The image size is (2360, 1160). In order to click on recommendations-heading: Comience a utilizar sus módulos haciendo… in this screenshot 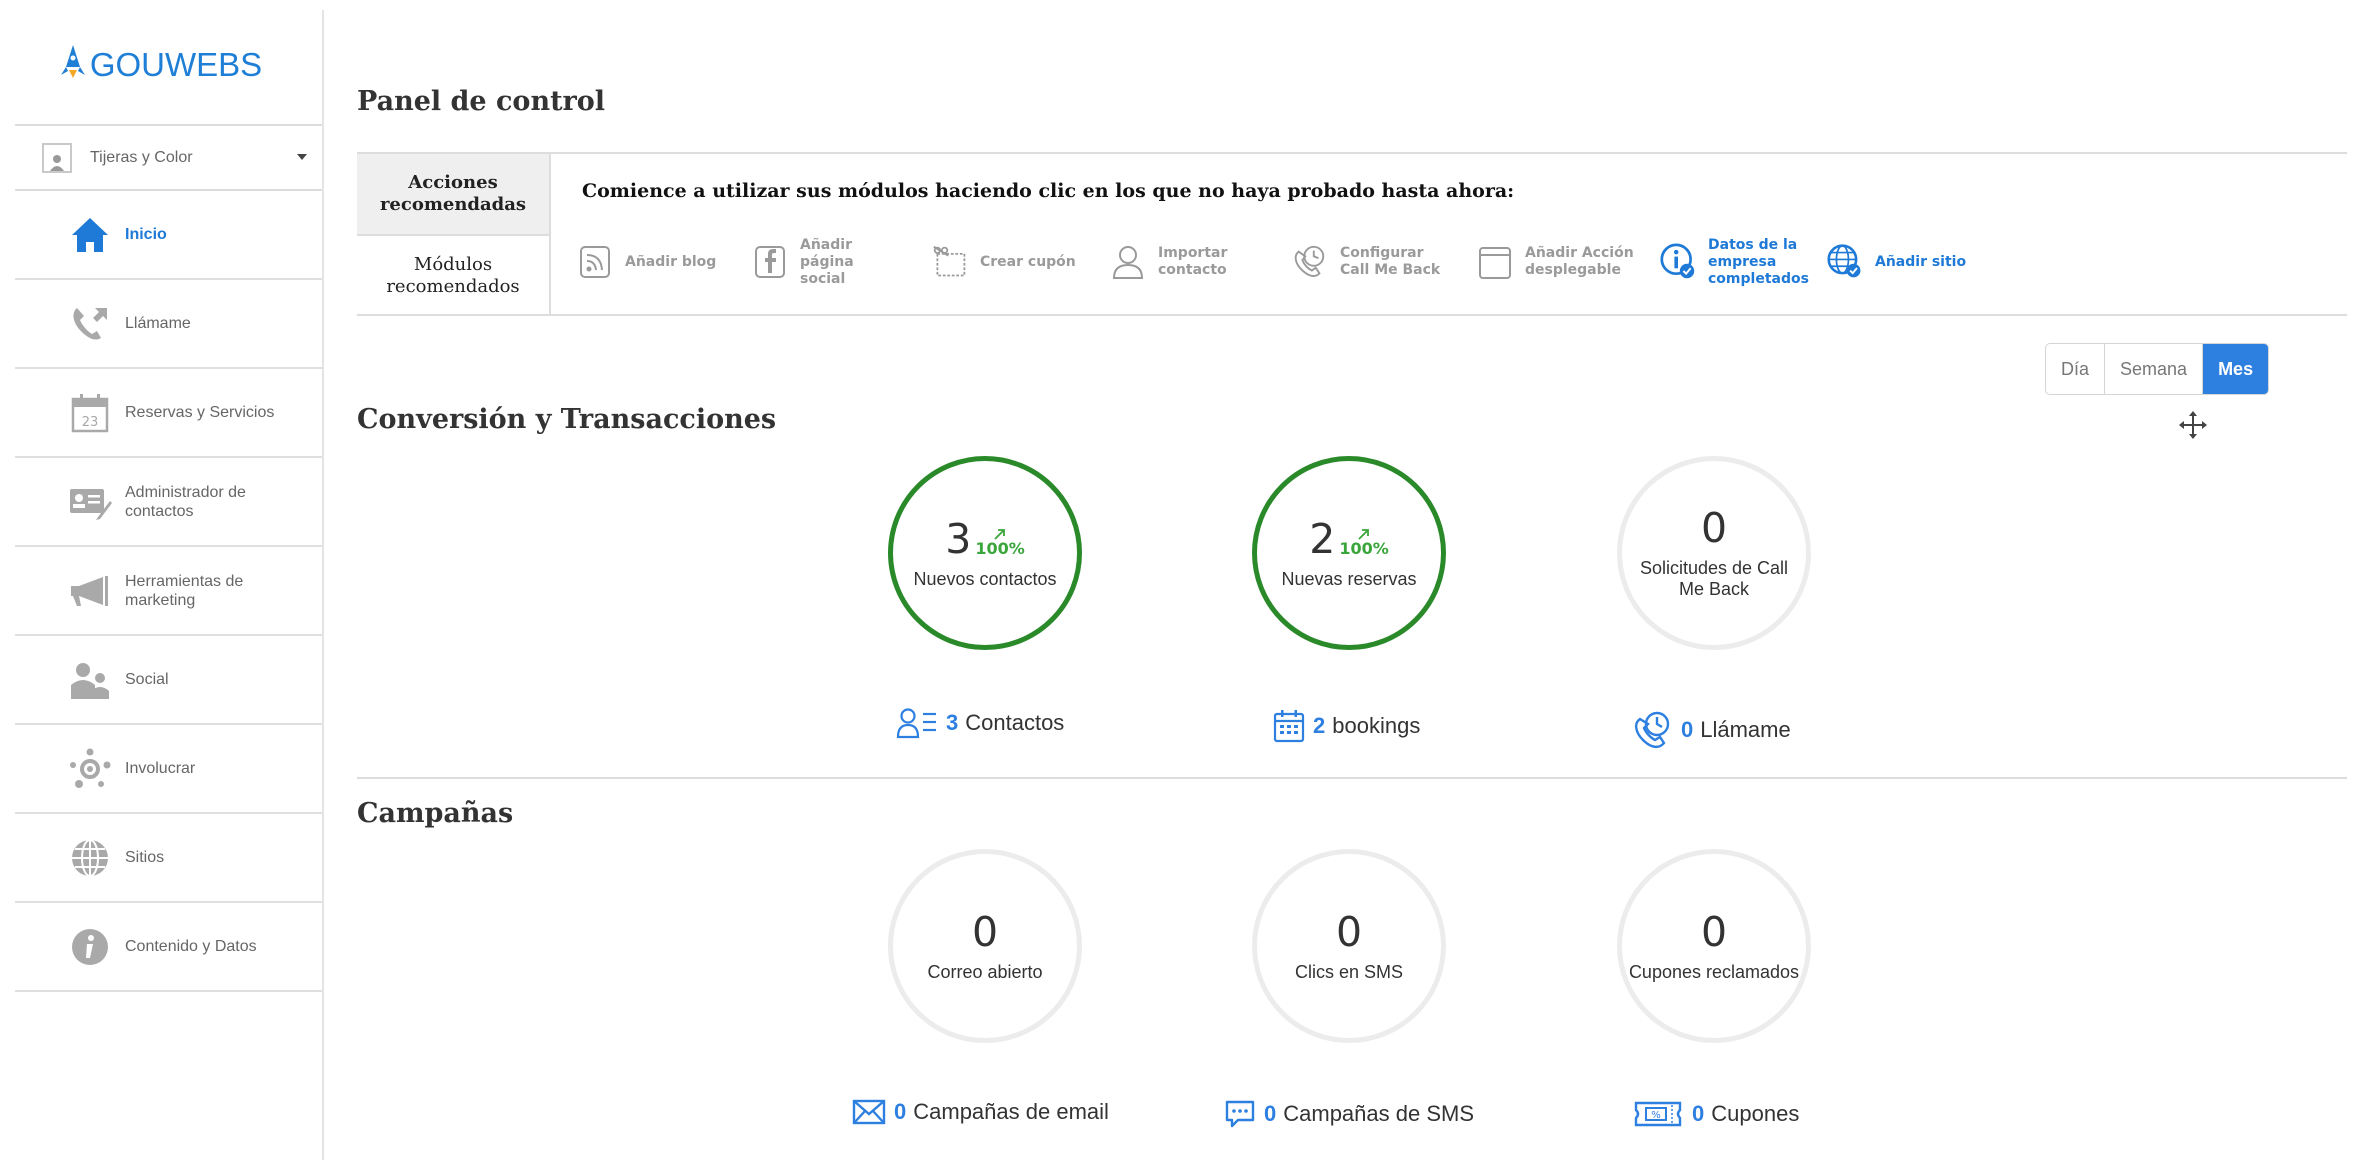, I will do `click(1048, 191)`.